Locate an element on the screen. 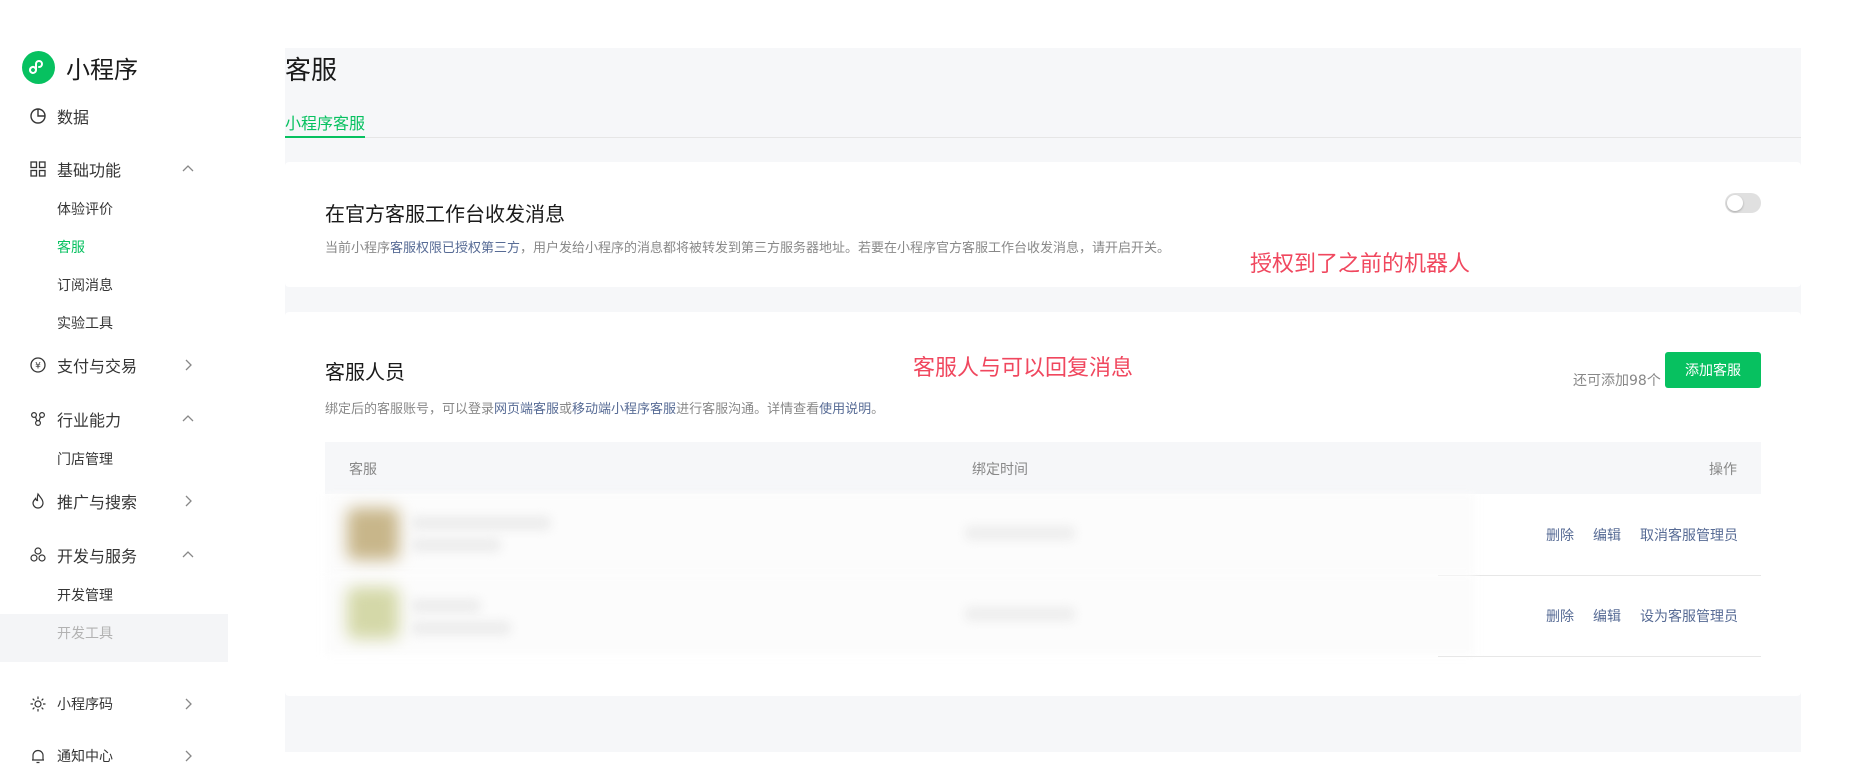  nodes-icon is located at coordinates (38, 419).